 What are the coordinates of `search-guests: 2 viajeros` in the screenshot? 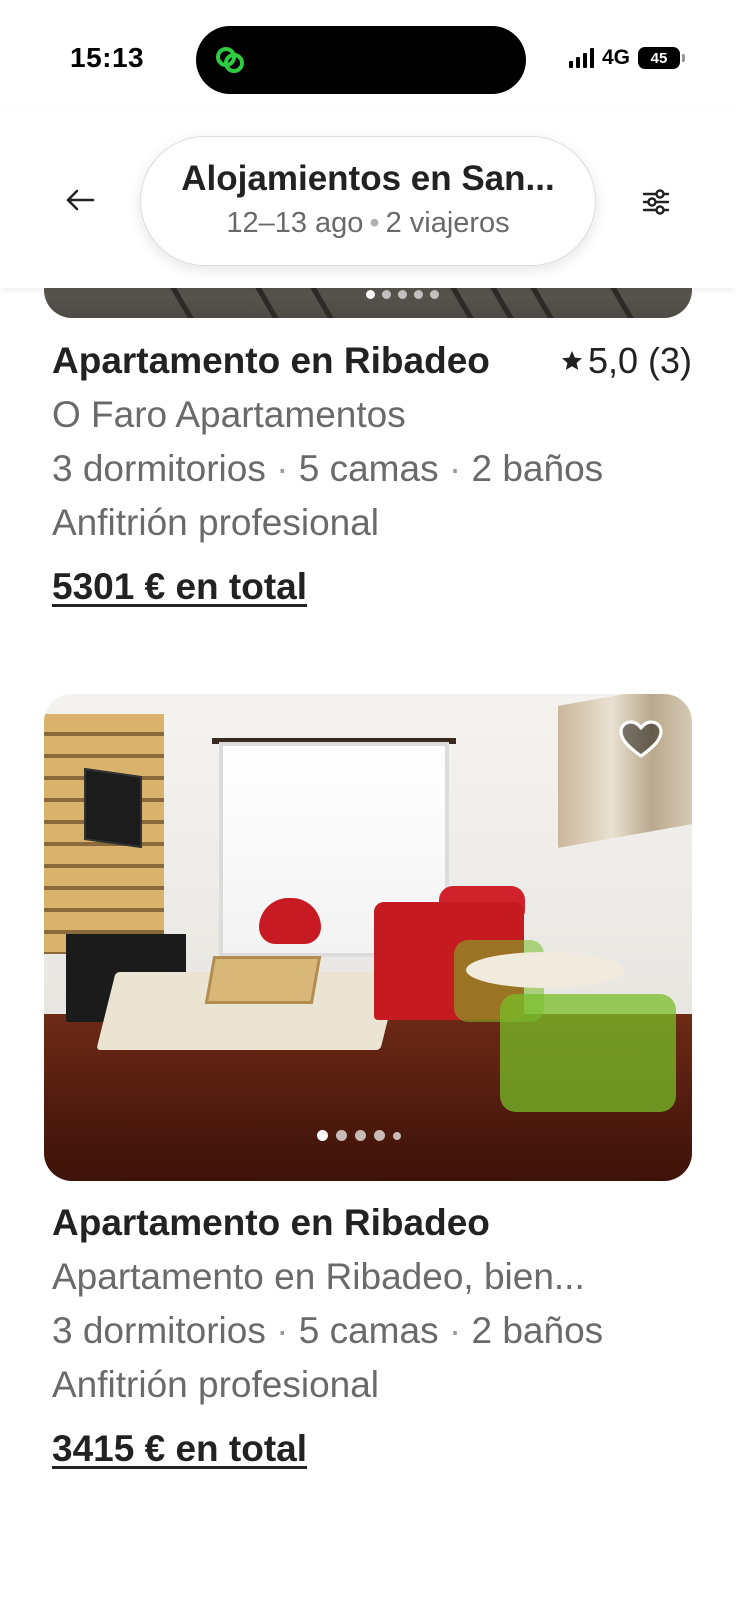 It's located at (447, 223).